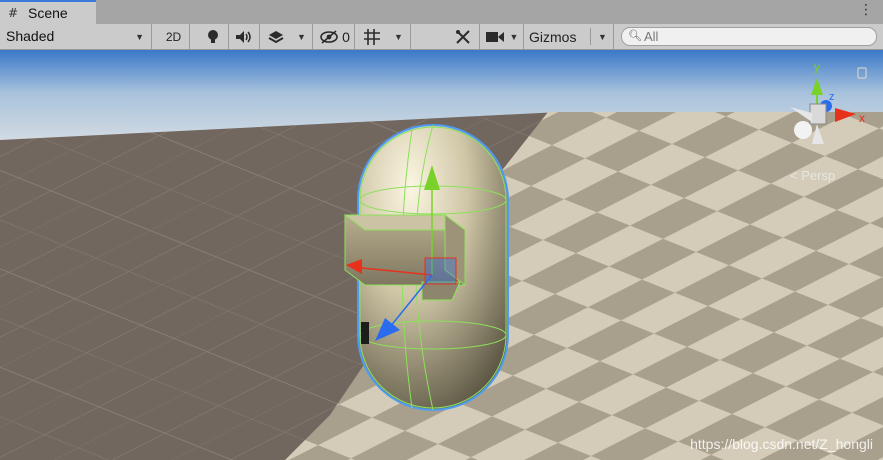  Describe the element at coordinates (590, 36) in the screenshot. I see `divider` at that location.